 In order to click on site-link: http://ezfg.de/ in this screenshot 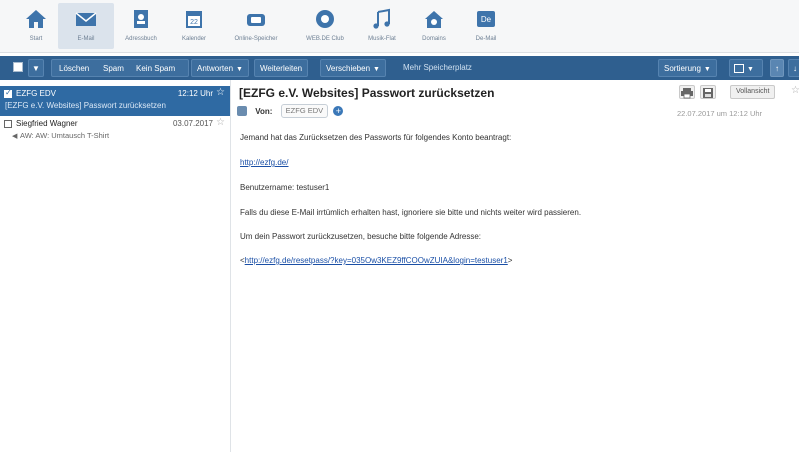, I will do `click(264, 162)`.